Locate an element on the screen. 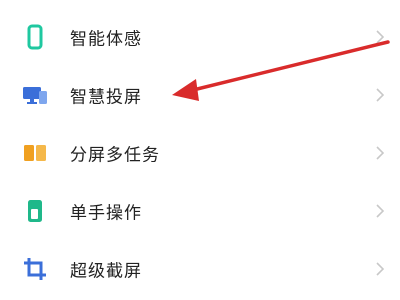 This screenshot has width=400, height=300. settings-item-label: 智慧投屏 is located at coordinates (106, 97).